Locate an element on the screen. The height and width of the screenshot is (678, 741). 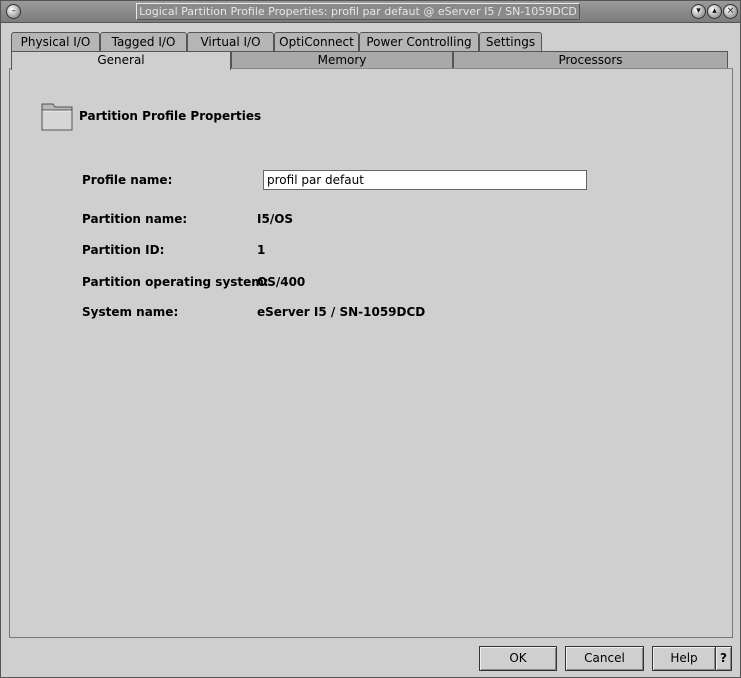
section-title: Partition Profile Properties is located at coordinates (170, 116).